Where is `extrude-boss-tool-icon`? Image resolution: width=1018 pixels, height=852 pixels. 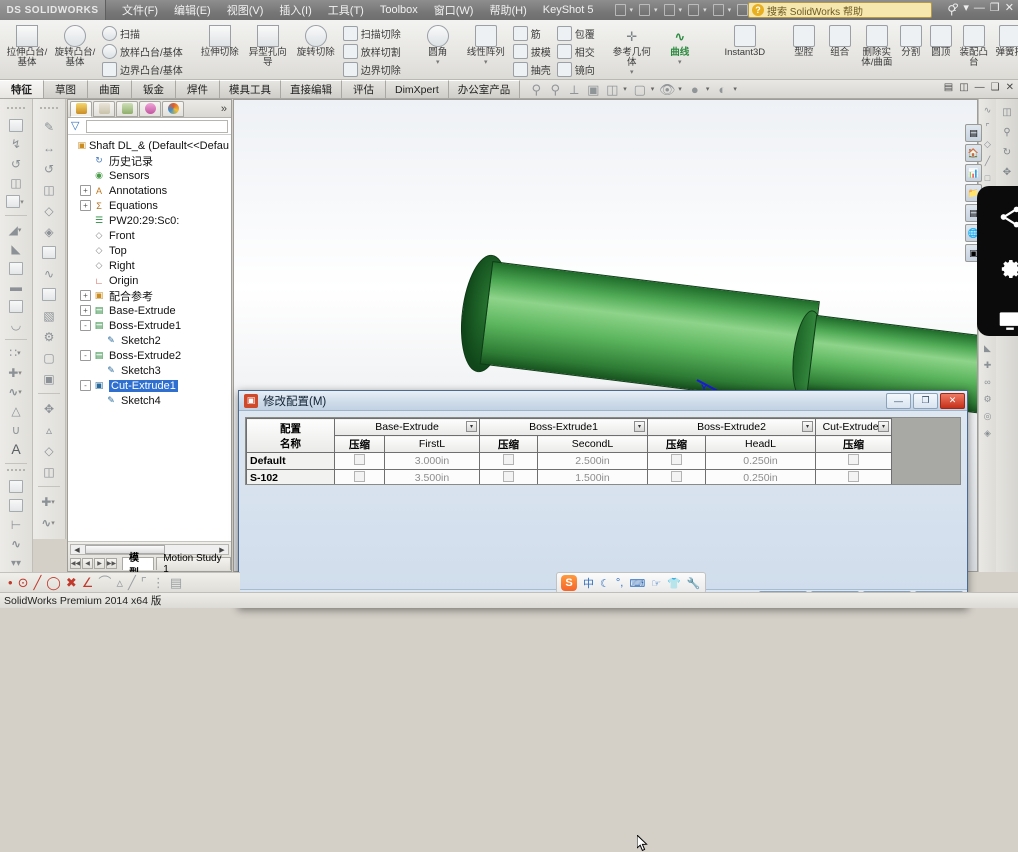
extrude-boss-tool-icon is located at coordinates (16, 125).